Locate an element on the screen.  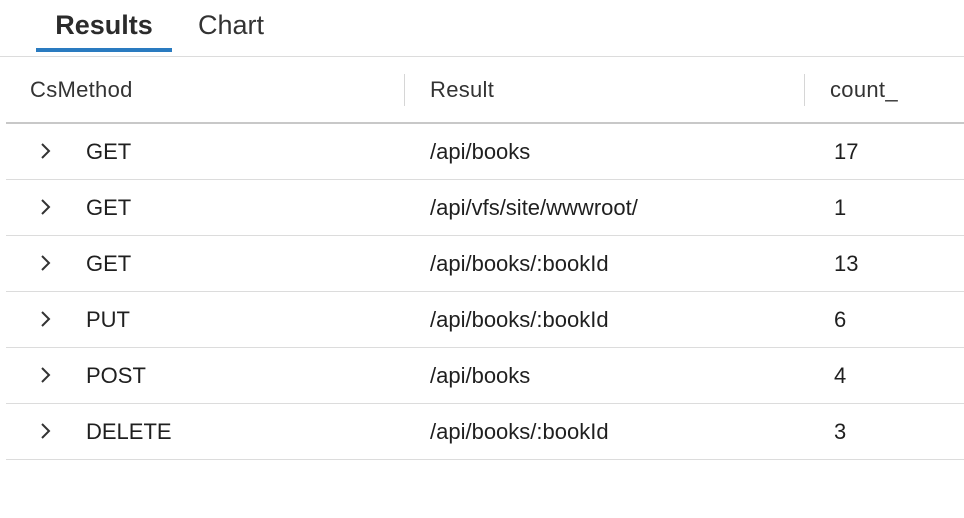
column-header-csmethod: CsMethod is located at coordinates (81, 90).